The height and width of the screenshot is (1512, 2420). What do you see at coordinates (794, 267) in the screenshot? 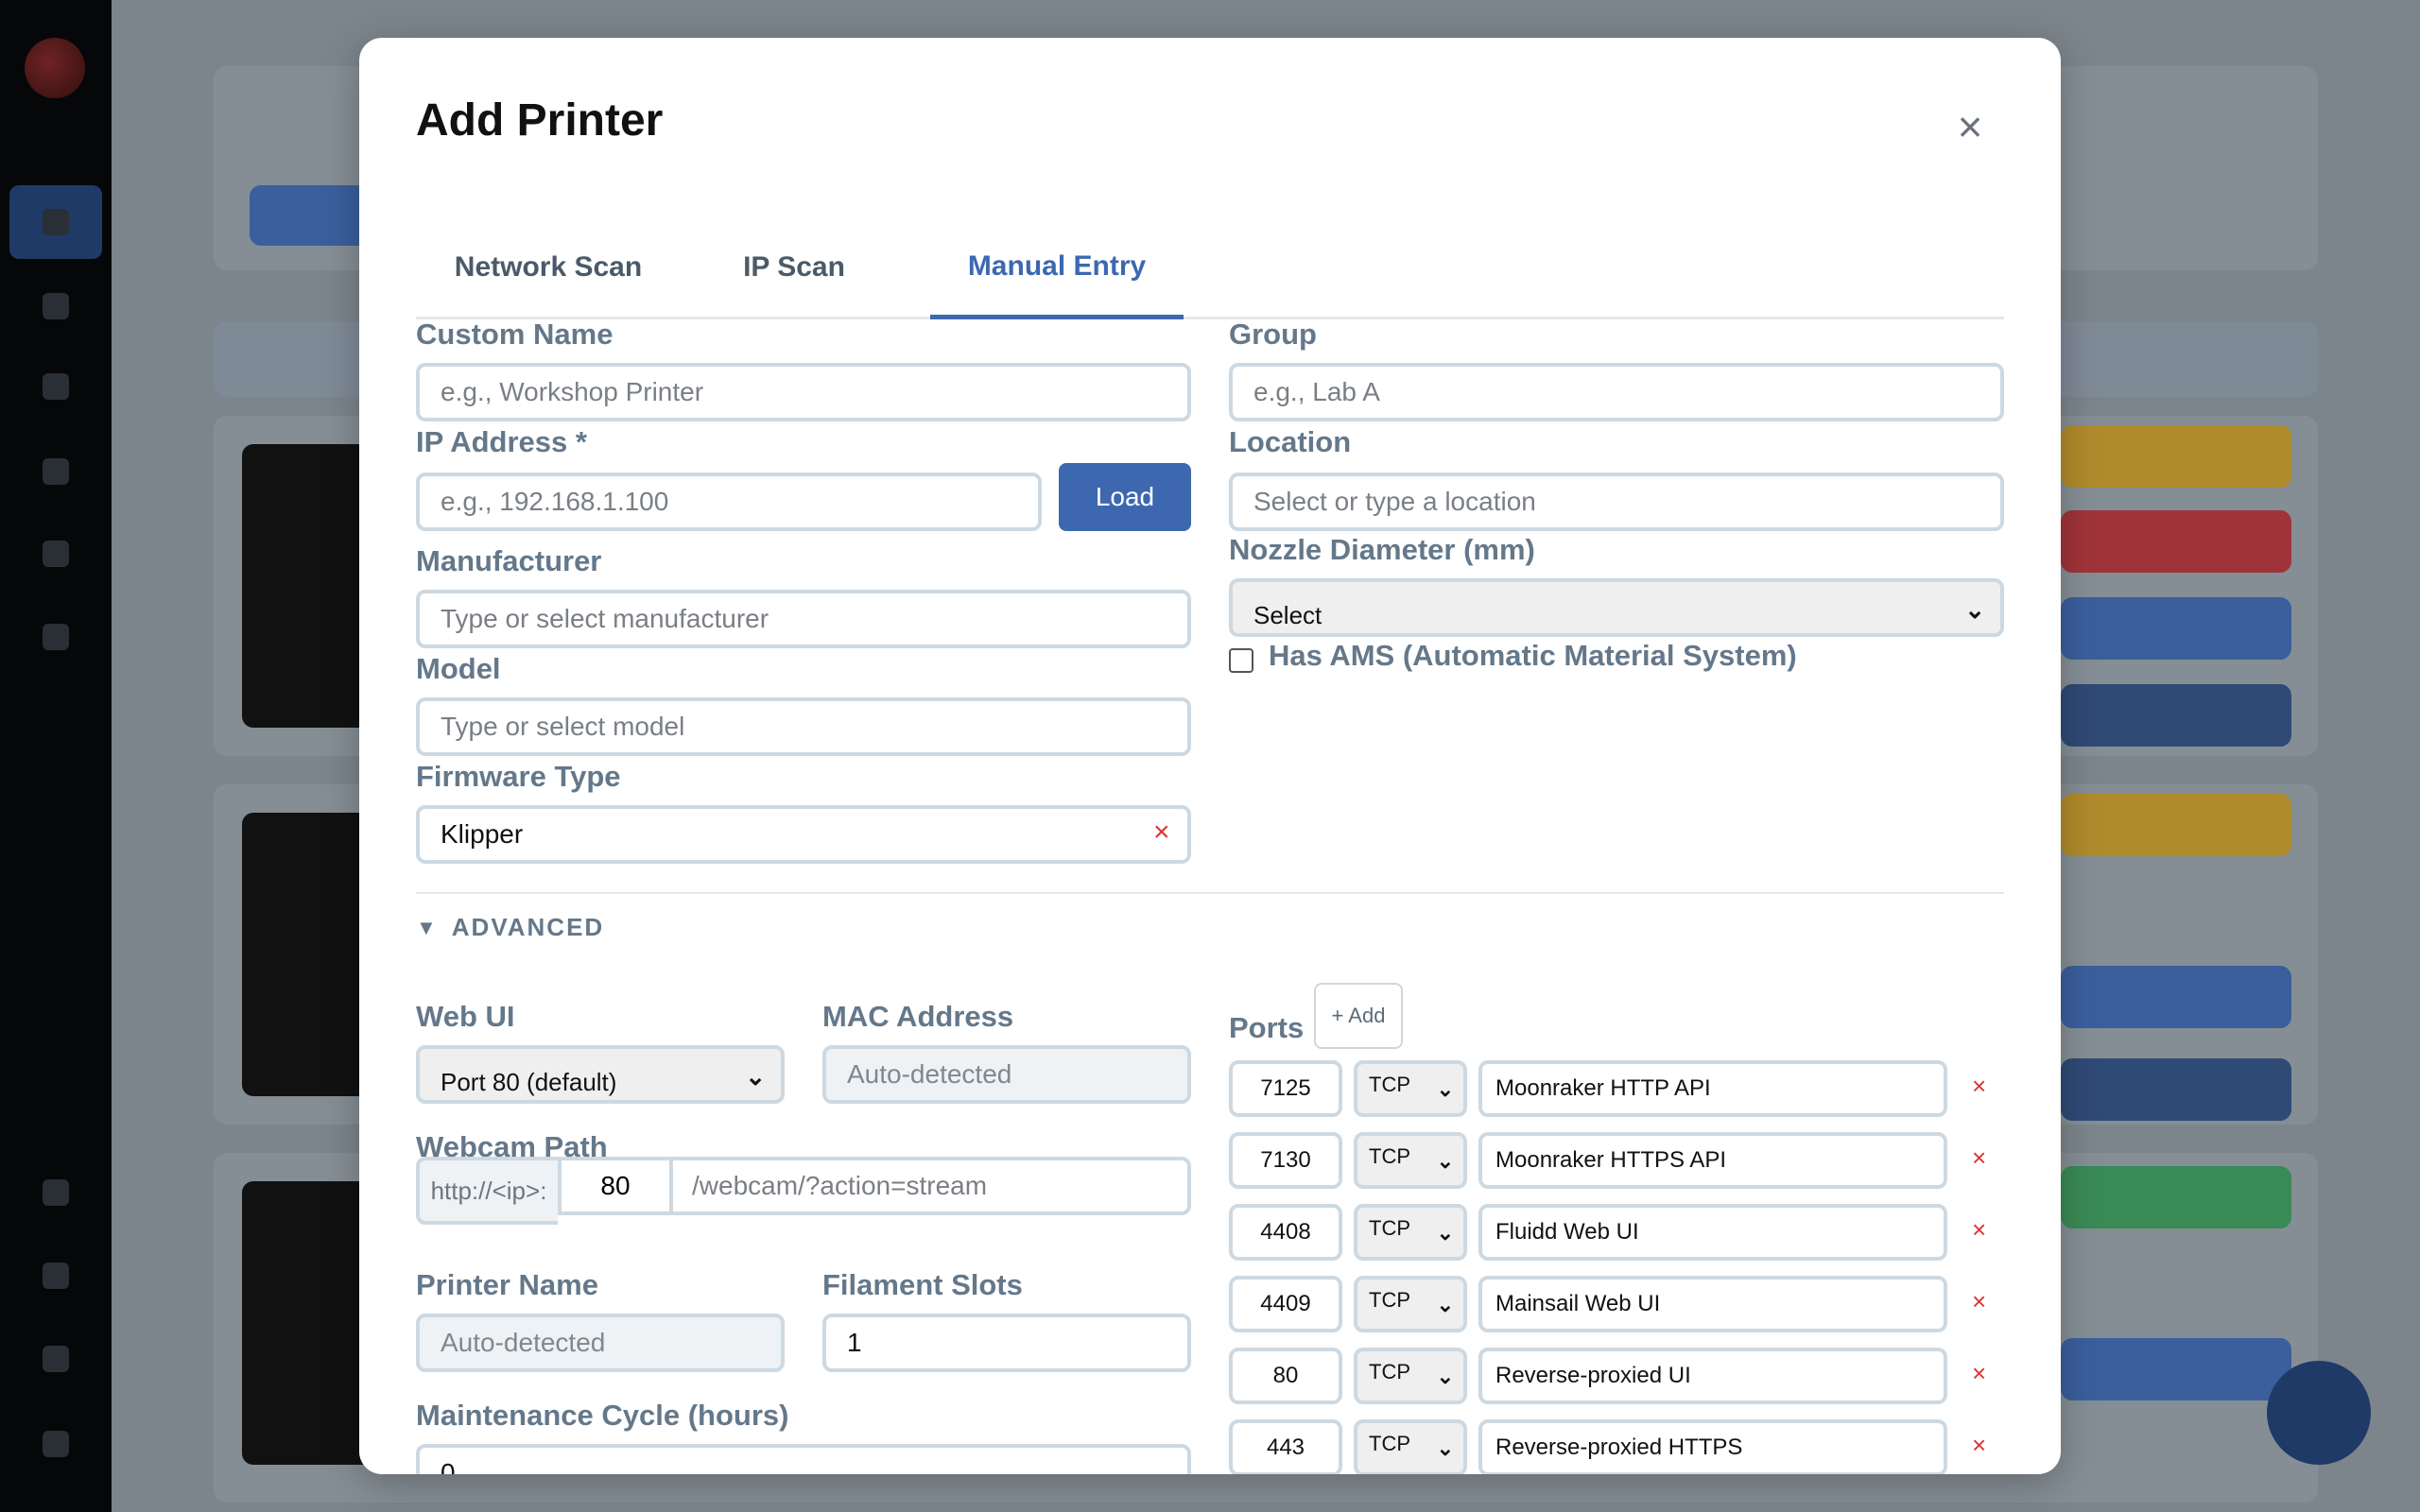
I see `tab-ip-scan: IP Scan` at bounding box center [794, 267].